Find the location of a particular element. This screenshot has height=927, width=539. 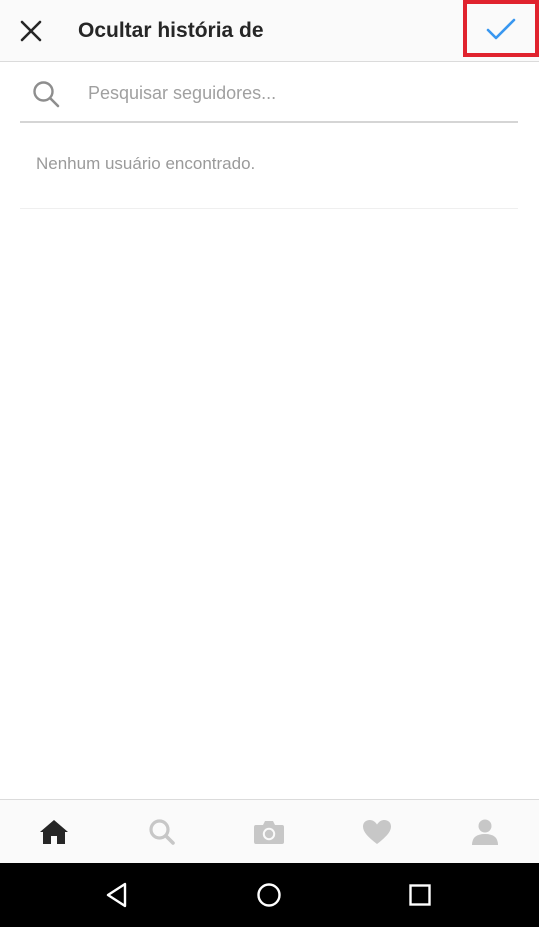

system-recents-button is located at coordinates (420, 895).